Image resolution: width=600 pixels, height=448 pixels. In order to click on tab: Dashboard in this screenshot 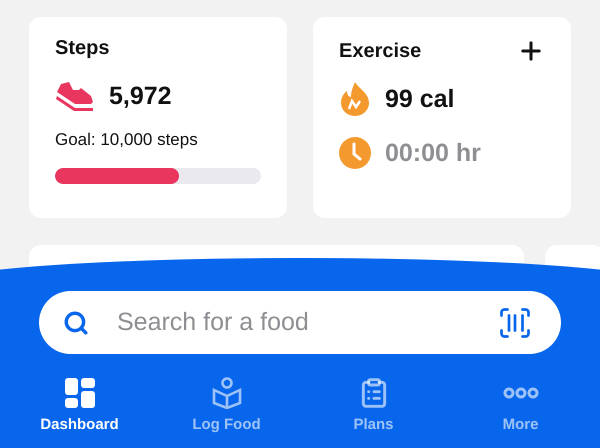, I will do `click(79, 404)`.